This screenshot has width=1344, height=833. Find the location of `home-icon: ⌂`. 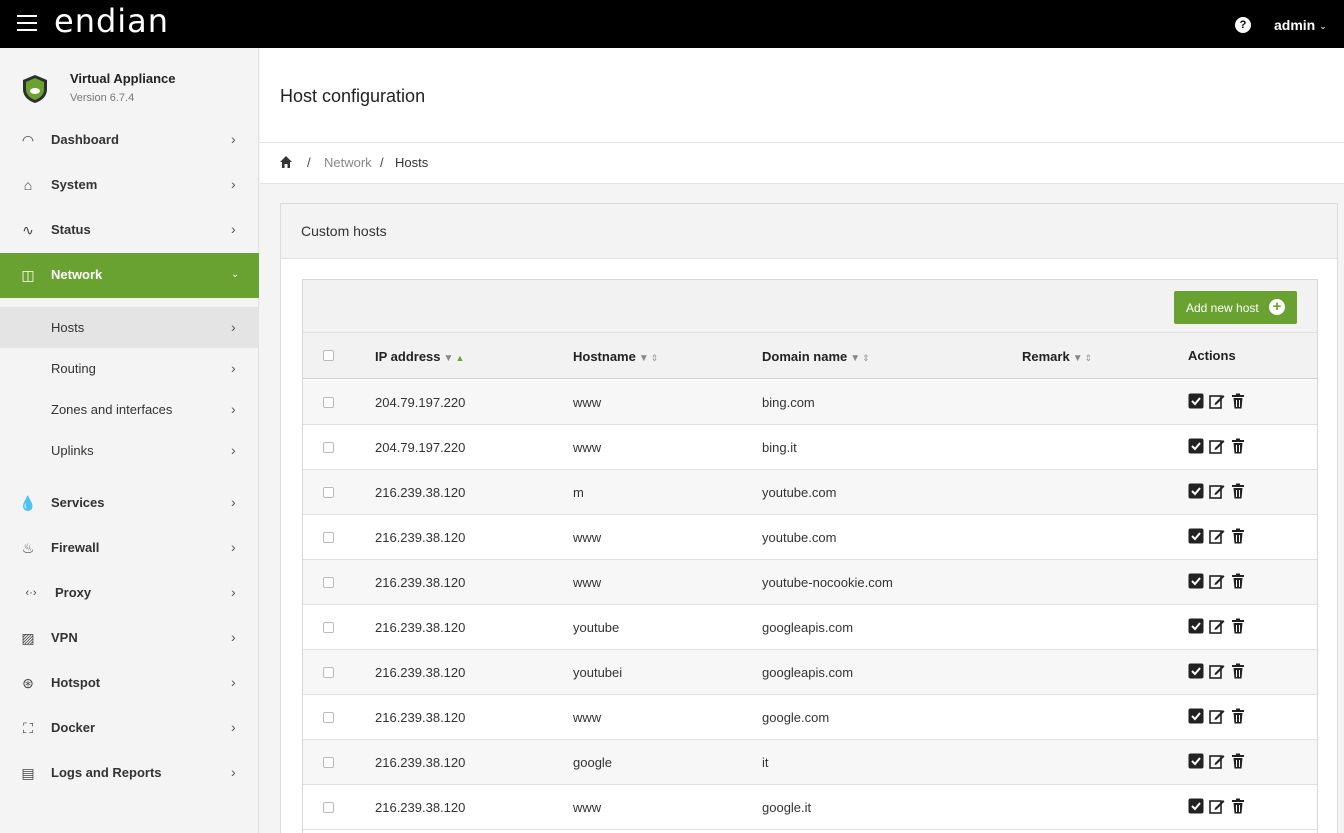

home-icon: ⌂ is located at coordinates (28, 185).